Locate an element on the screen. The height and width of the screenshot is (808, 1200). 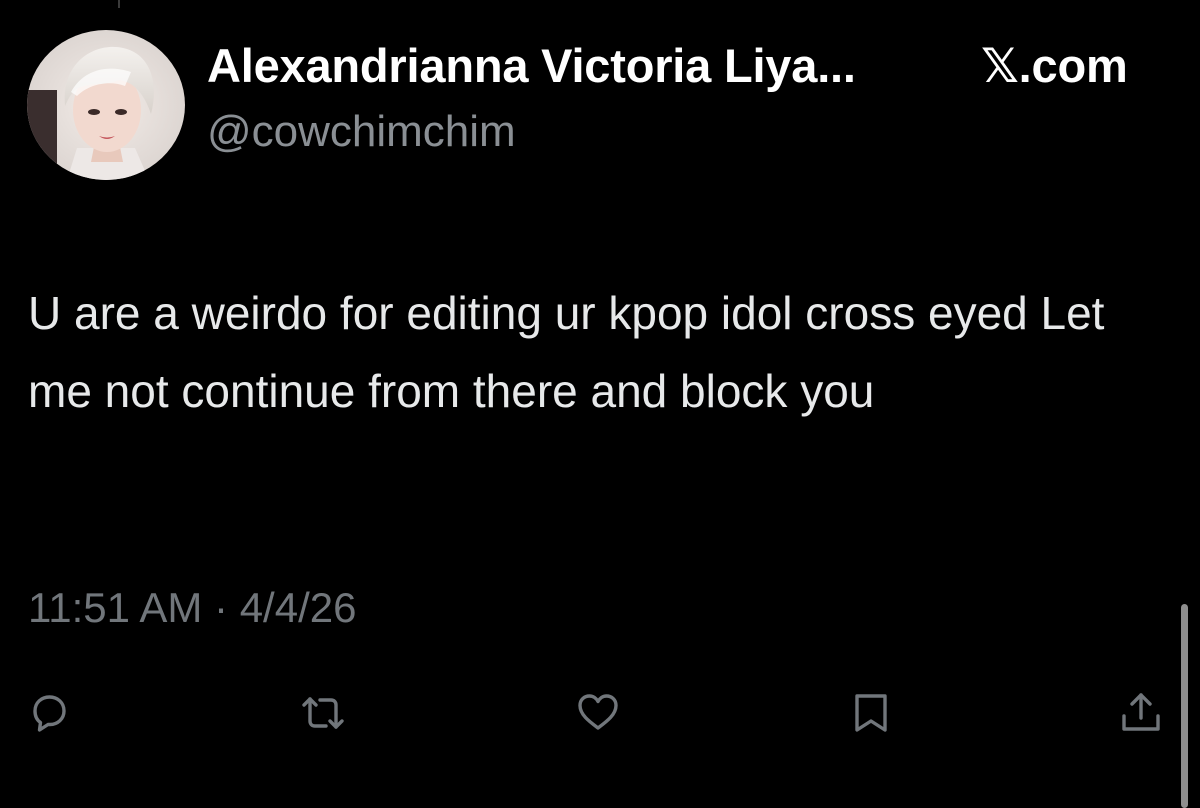
bookmark-button is located at coordinates (871, 713).